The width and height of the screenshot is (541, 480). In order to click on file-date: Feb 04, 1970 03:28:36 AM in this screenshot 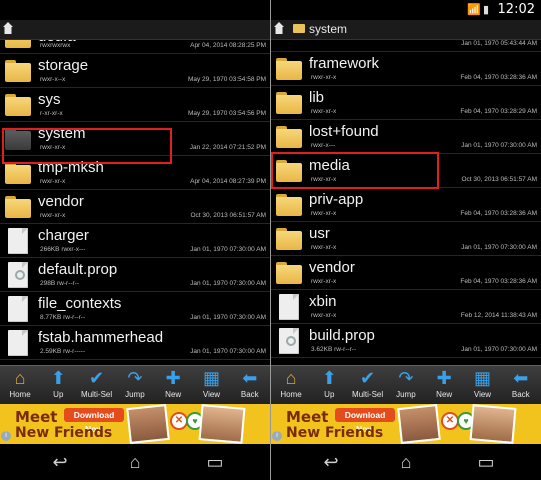, I will do `click(498, 281)`.